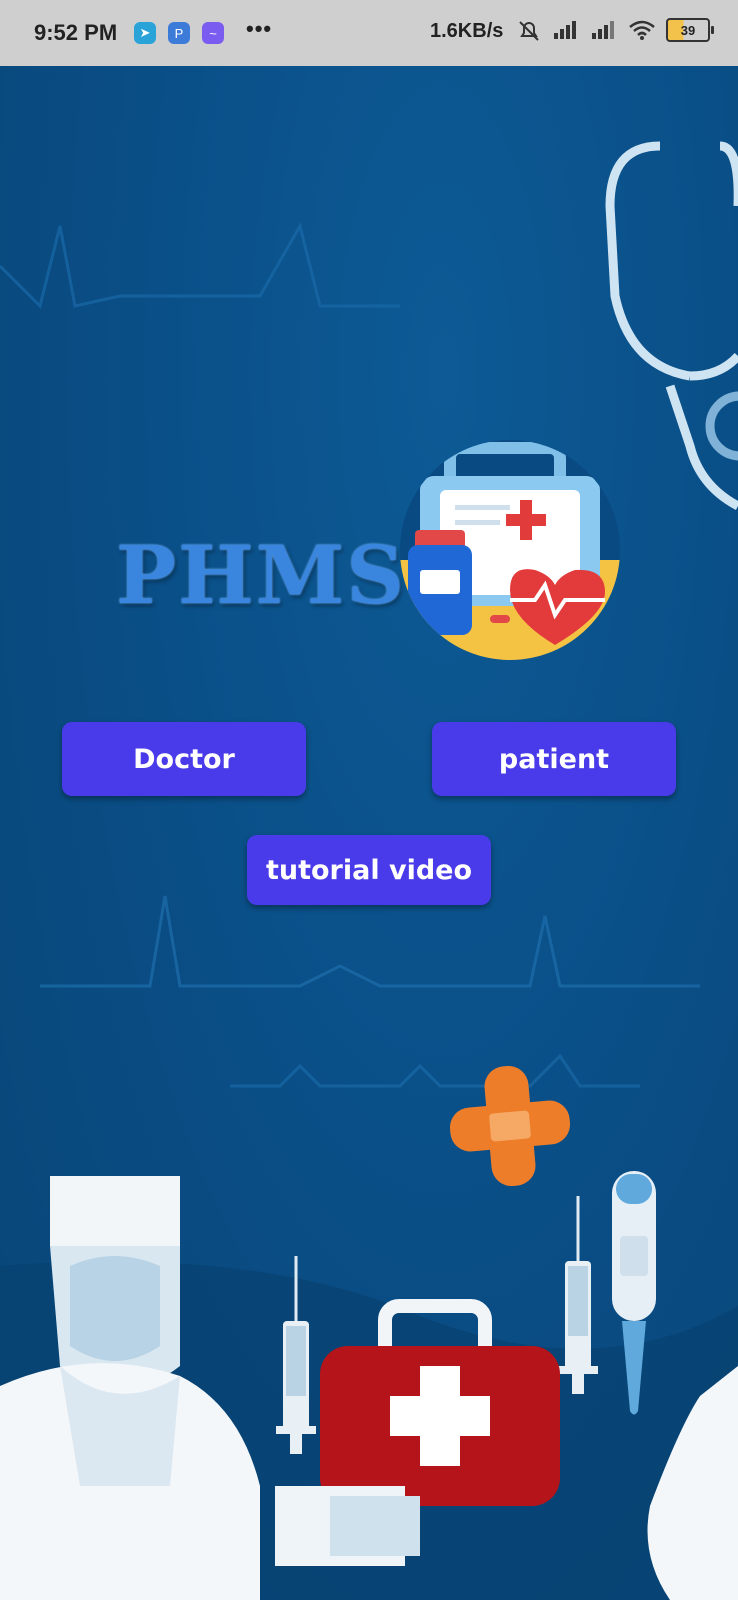 The height and width of the screenshot is (1600, 738). What do you see at coordinates (213, 33) in the screenshot?
I see `messenger-icon: ~` at bounding box center [213, 33].